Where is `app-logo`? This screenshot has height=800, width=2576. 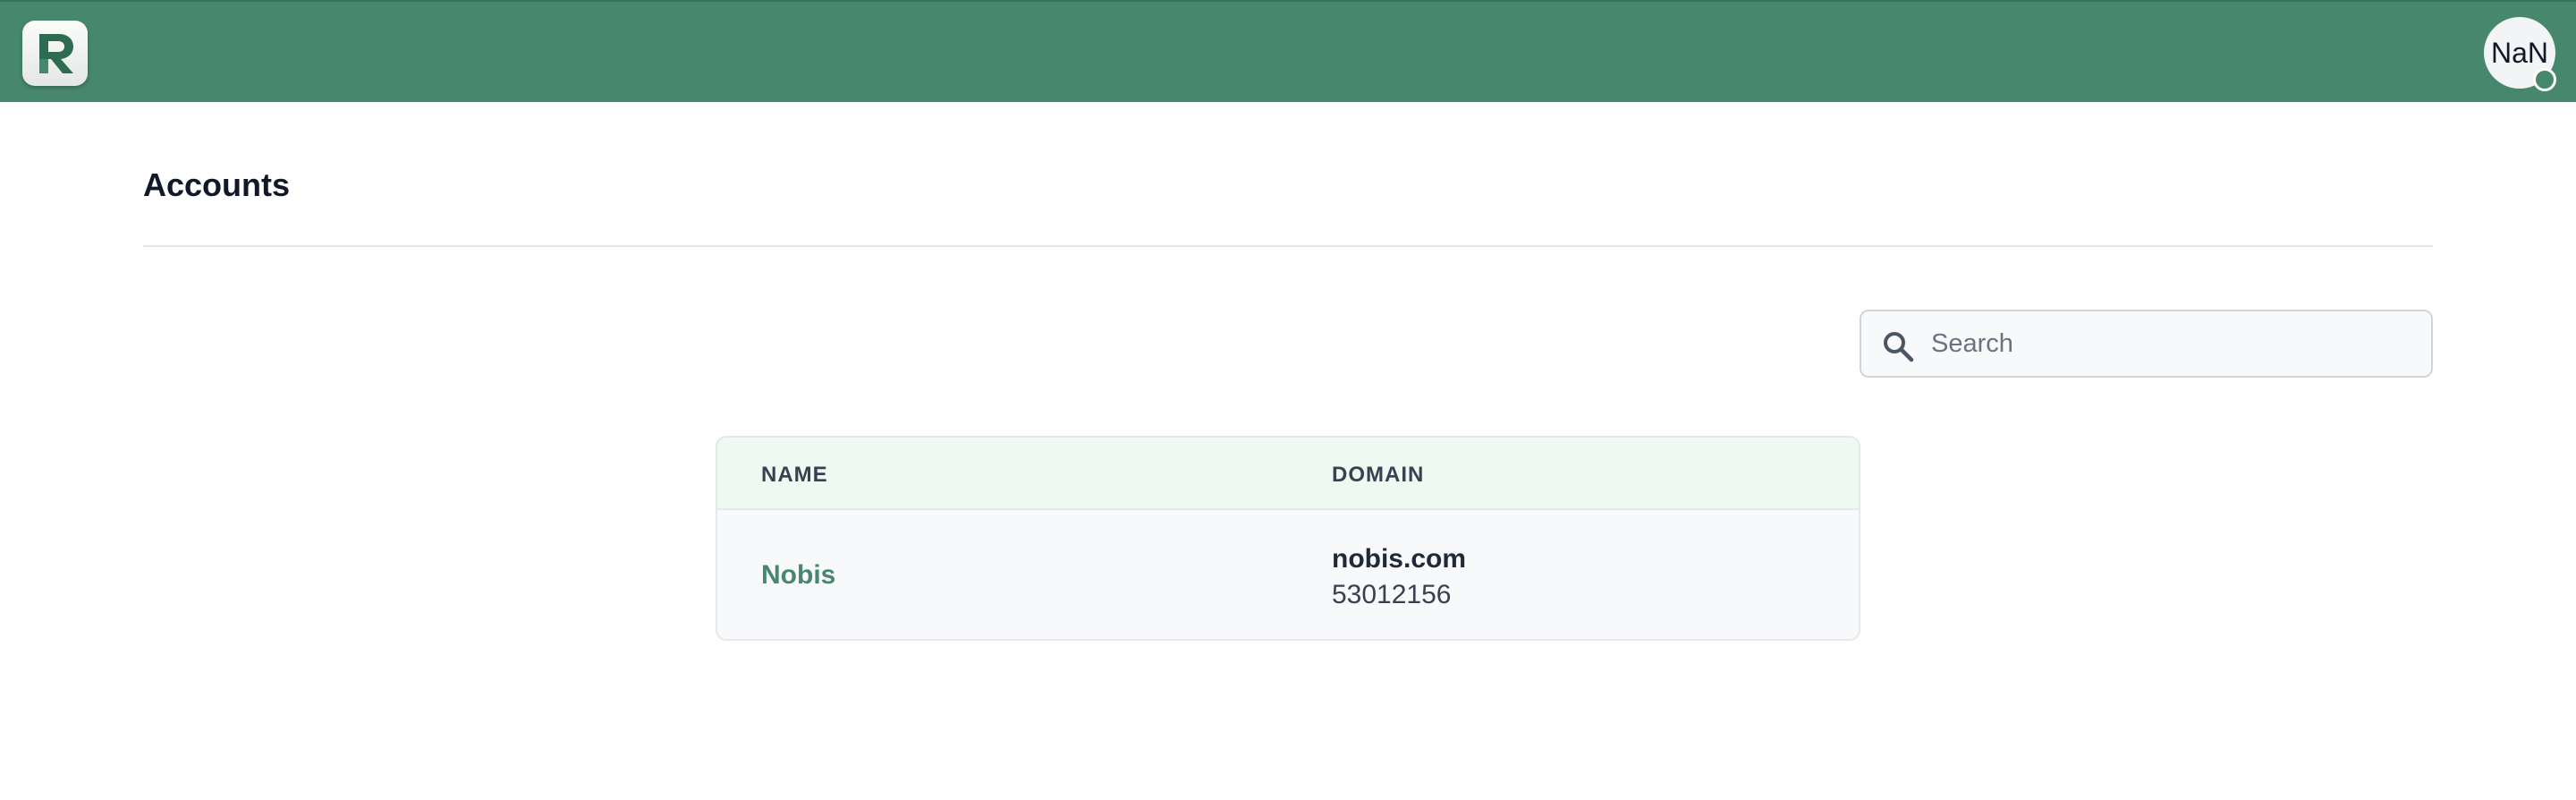 app-logo is located at coordinates (55, 53).